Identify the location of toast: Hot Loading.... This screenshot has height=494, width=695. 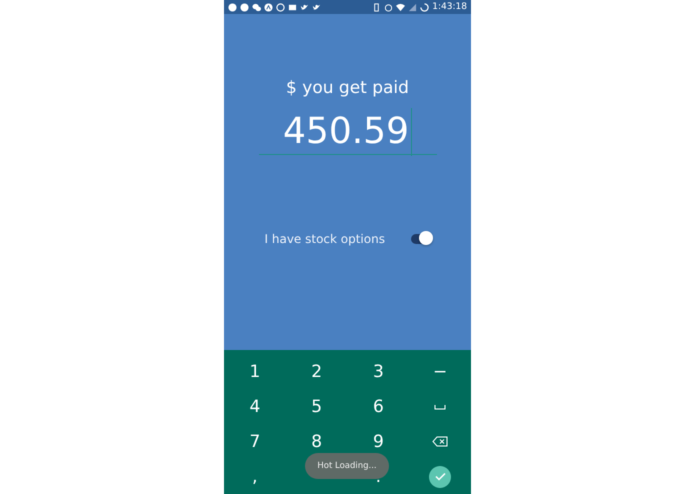
(347, 466).